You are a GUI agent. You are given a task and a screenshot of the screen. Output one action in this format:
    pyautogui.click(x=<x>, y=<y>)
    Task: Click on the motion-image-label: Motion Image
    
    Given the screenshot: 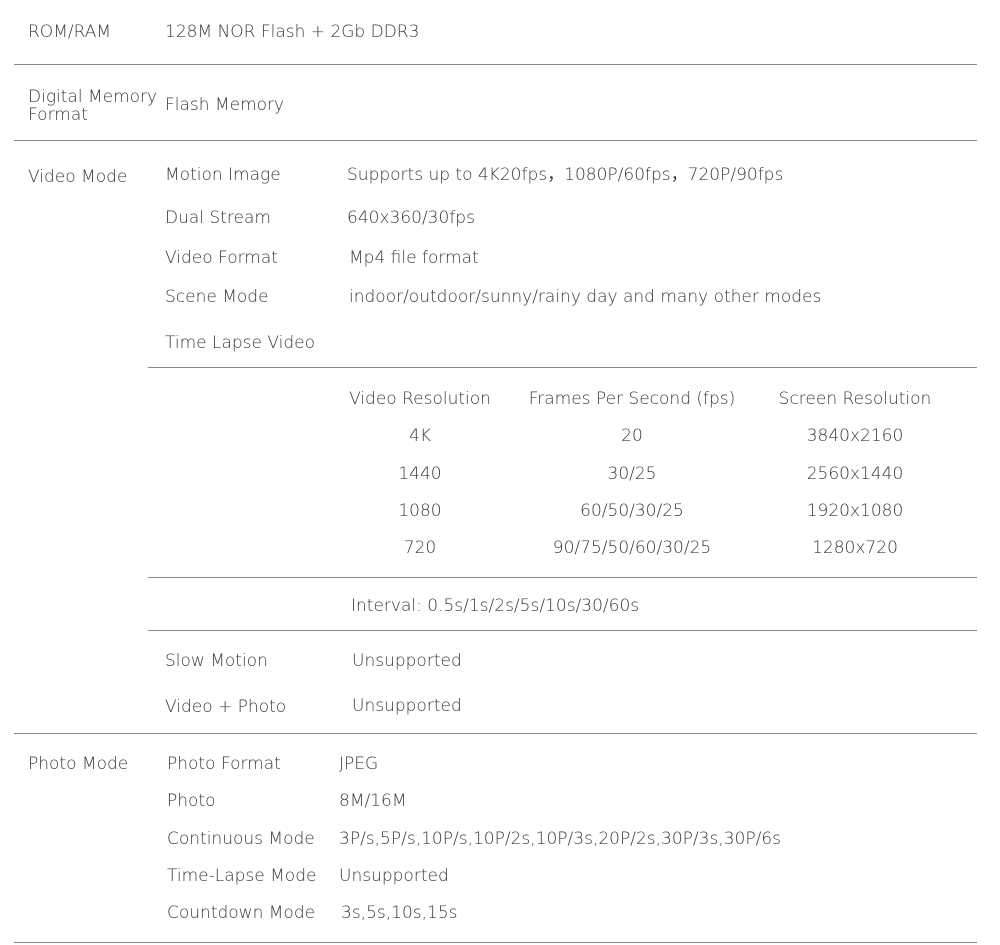 What is the action you would take?
    pyautogui.click(x=223, y=175)
    